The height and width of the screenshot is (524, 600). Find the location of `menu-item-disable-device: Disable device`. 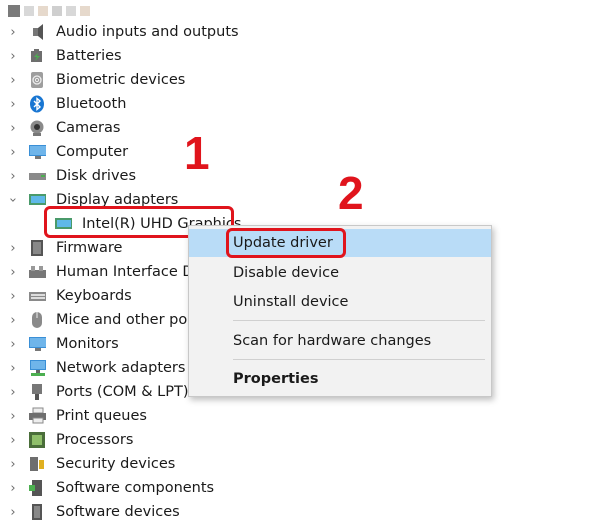

menu-item-disable-device: Disable device is located at coordinates (340, 273).